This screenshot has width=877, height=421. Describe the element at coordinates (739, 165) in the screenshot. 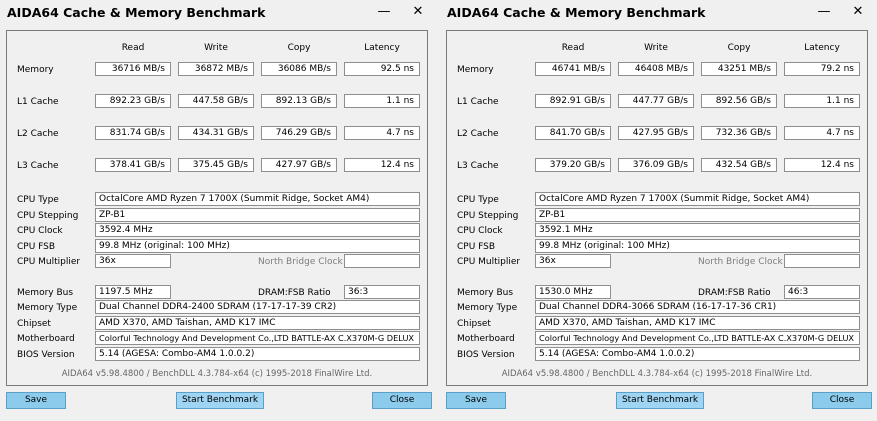

I see `l3-copy-value: 432.54 GB/s` at that location.